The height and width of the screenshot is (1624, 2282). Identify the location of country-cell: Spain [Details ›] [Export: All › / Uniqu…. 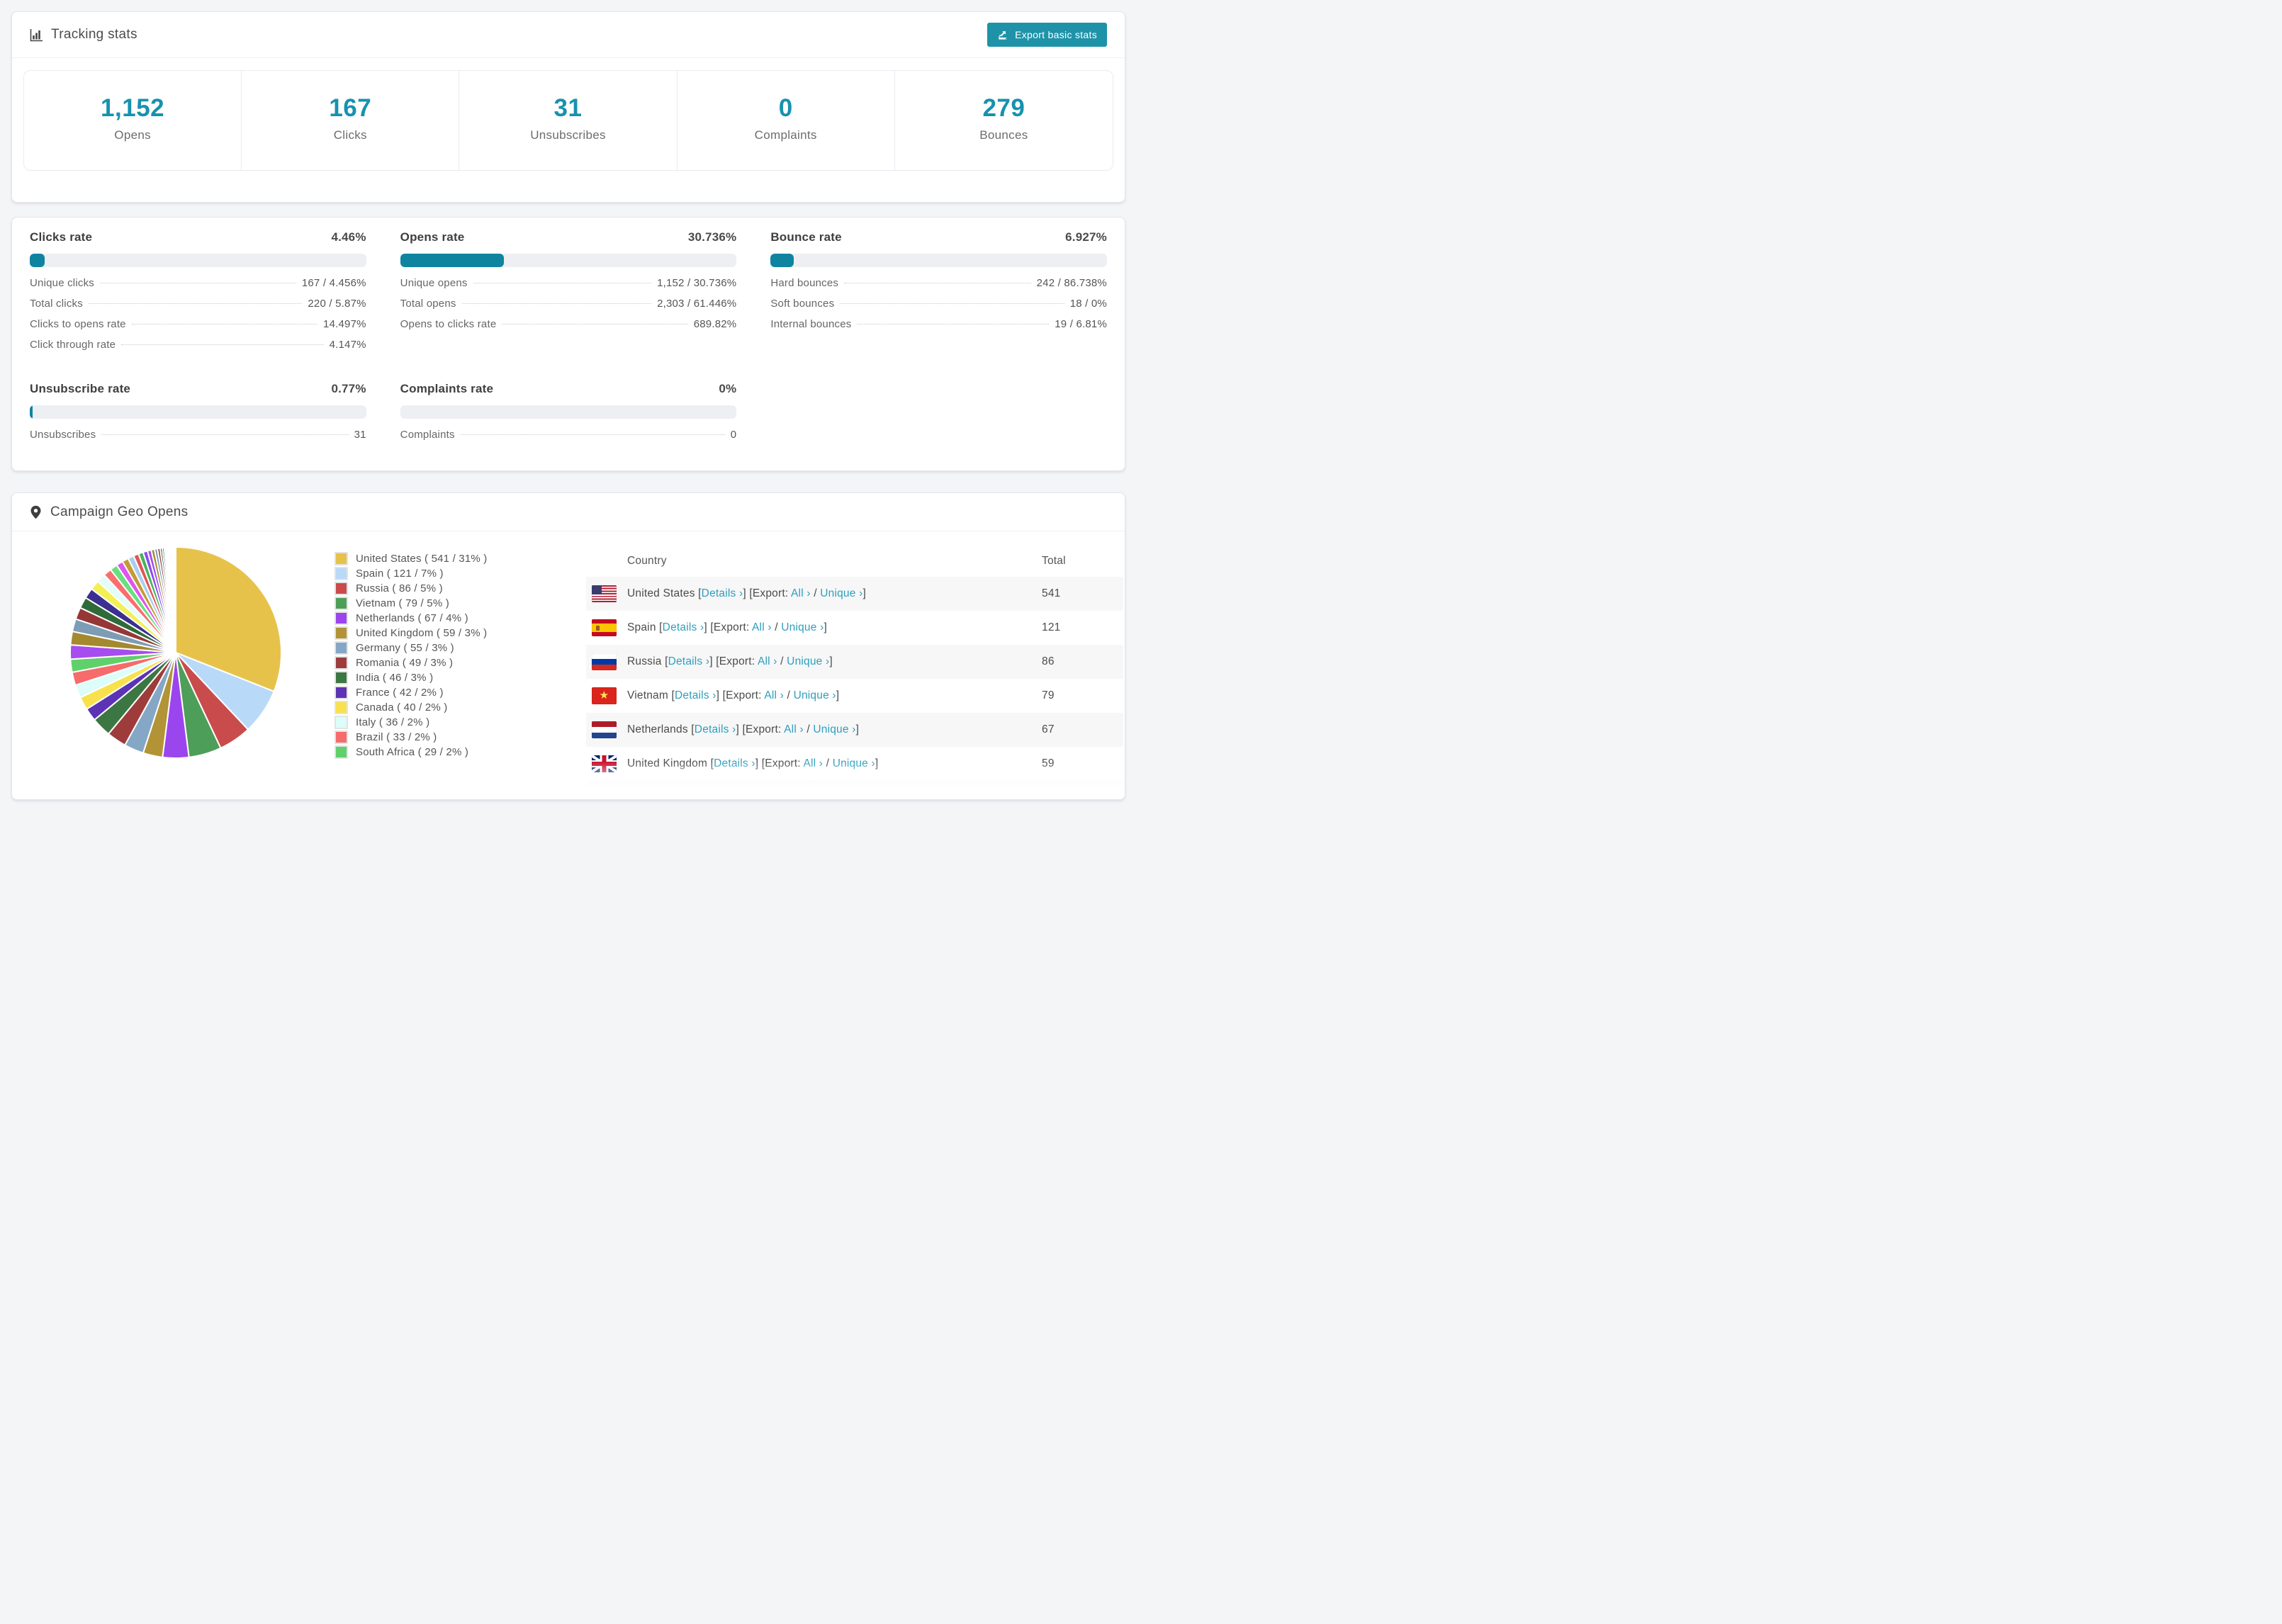
(835, 628).